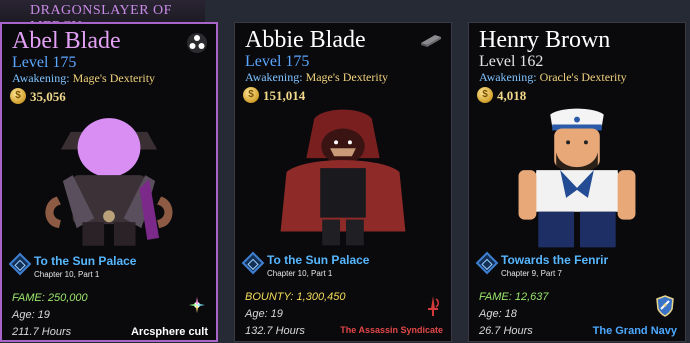 This screenshot has height=343, width=690. Describe the element at coordinates (431, 41) in the screenshot. I see `ingot-icon` at that location.